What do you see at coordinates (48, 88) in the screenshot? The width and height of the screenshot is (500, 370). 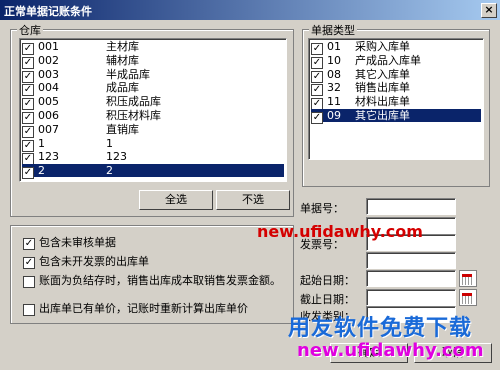 I see `warehouse-code: 004` at bounding box center [48, 88].